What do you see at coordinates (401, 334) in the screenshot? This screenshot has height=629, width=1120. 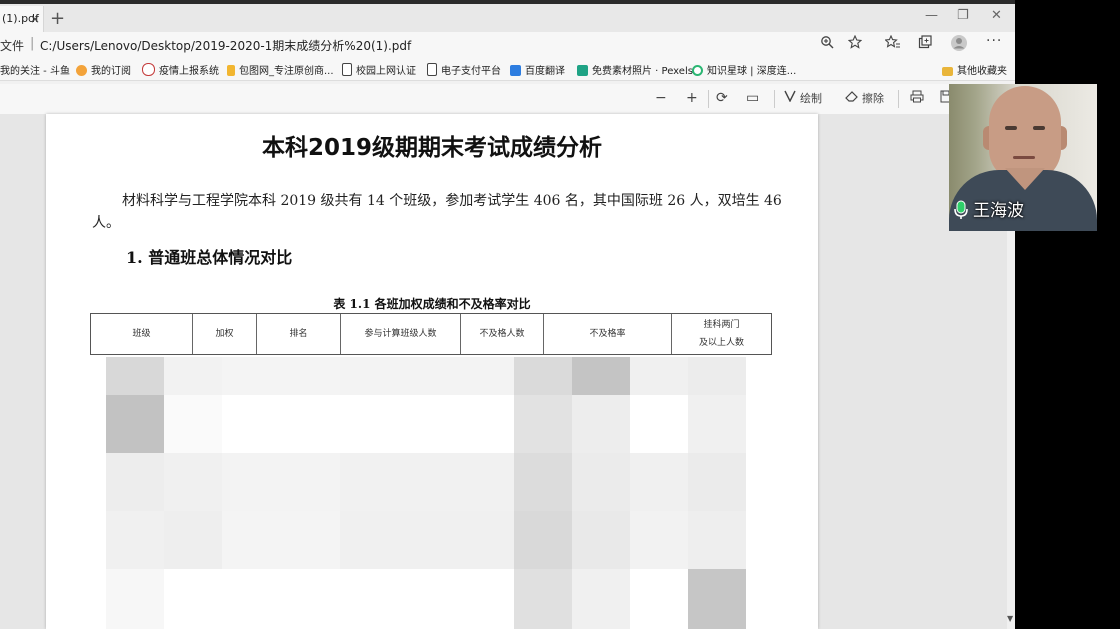 I see `table-header-cell: 参与计算班级人数` at bounding box center [401, 334].